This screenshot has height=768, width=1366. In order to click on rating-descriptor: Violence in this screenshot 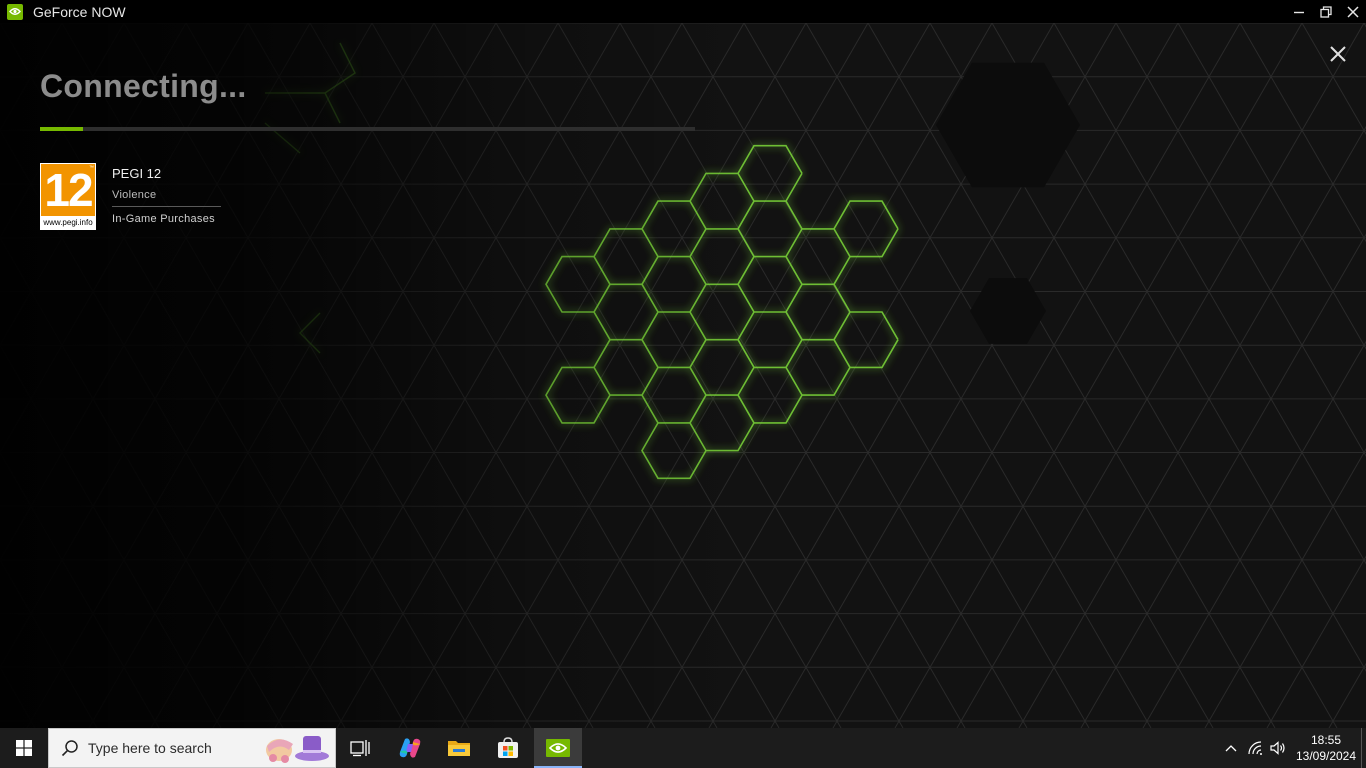, I will do `click(134, 195)`.